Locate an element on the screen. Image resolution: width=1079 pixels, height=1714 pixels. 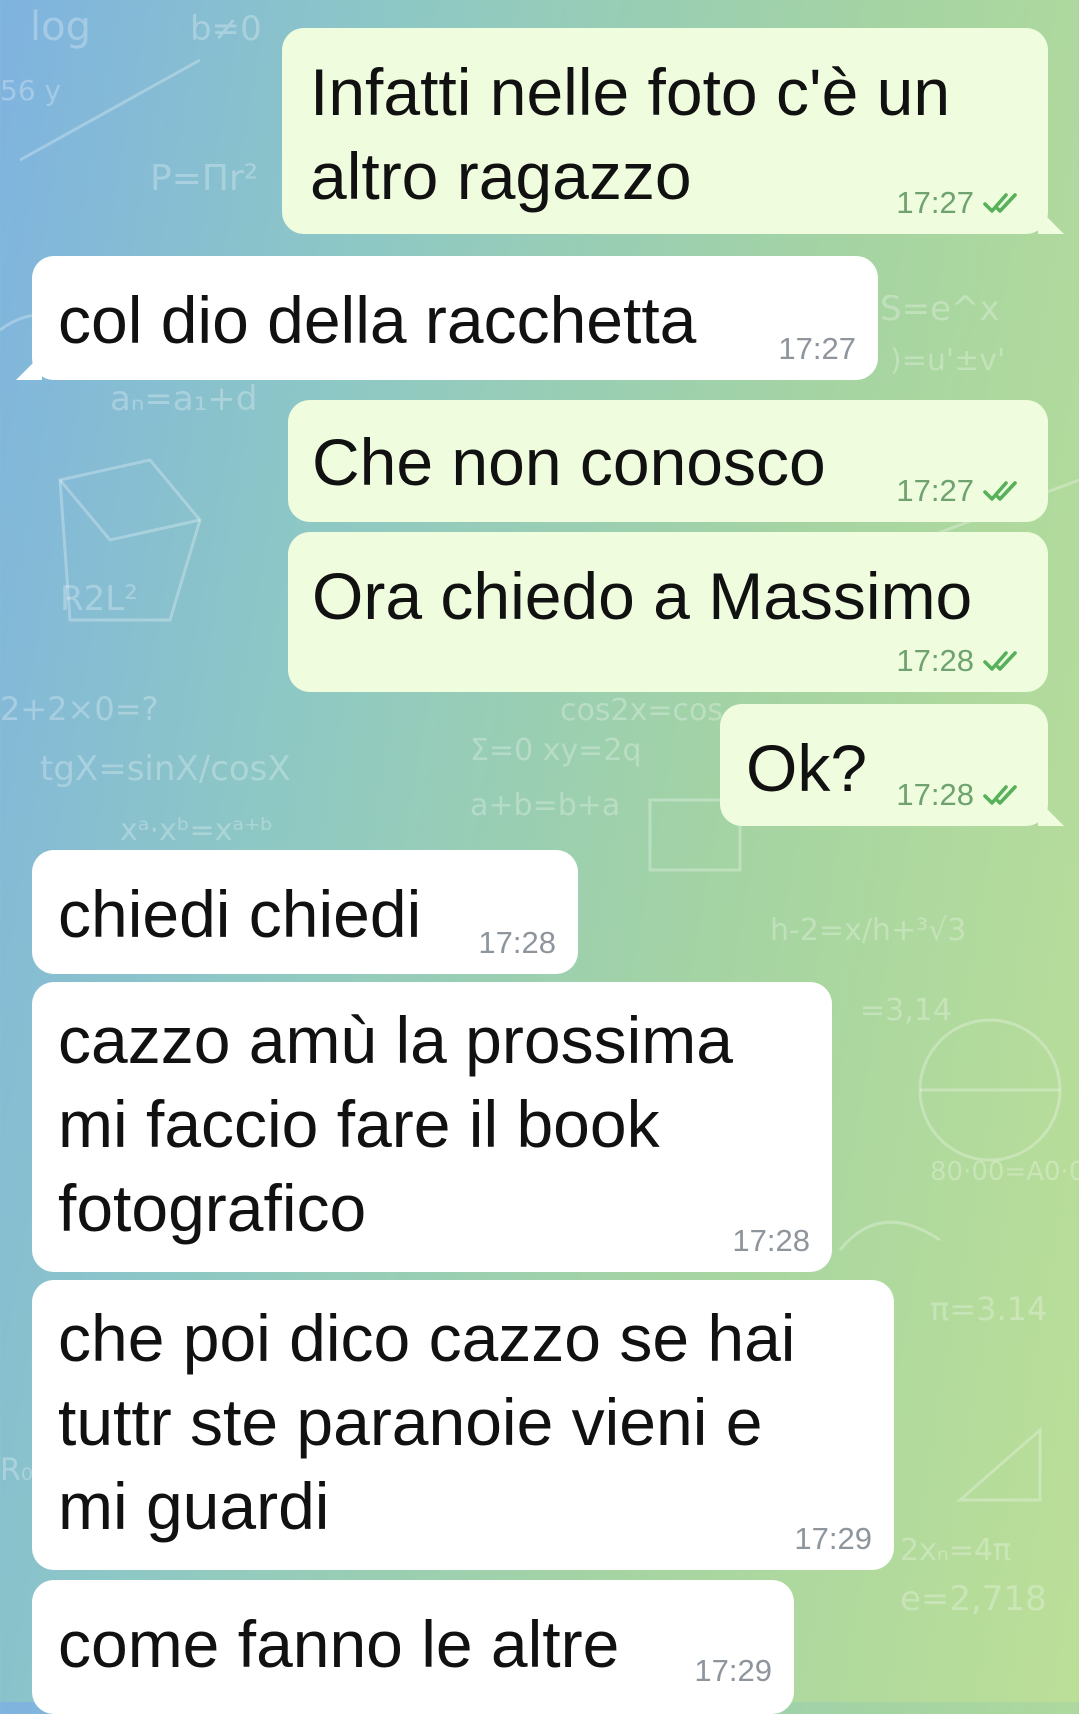
message-text: Ora chiedo a Massimo is located at coordinates (642, 596).